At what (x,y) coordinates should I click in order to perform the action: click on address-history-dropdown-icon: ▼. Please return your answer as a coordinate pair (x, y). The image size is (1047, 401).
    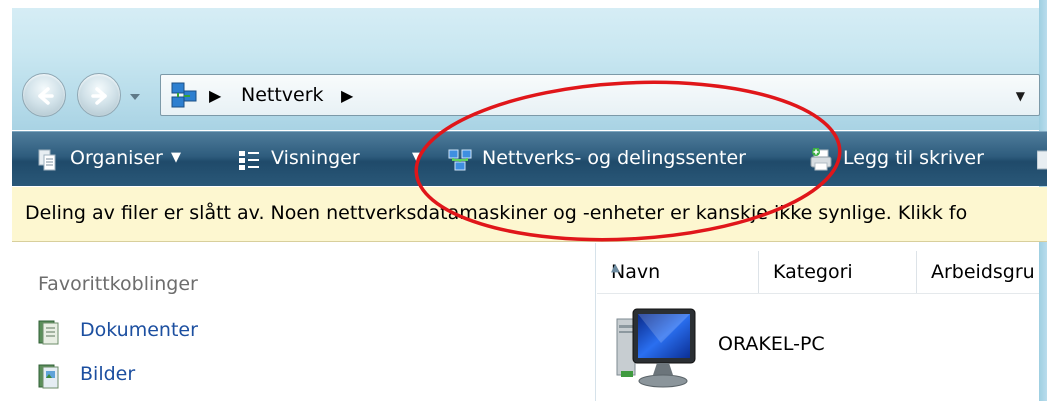
    Looking at the image, I should click on (1020, 96).